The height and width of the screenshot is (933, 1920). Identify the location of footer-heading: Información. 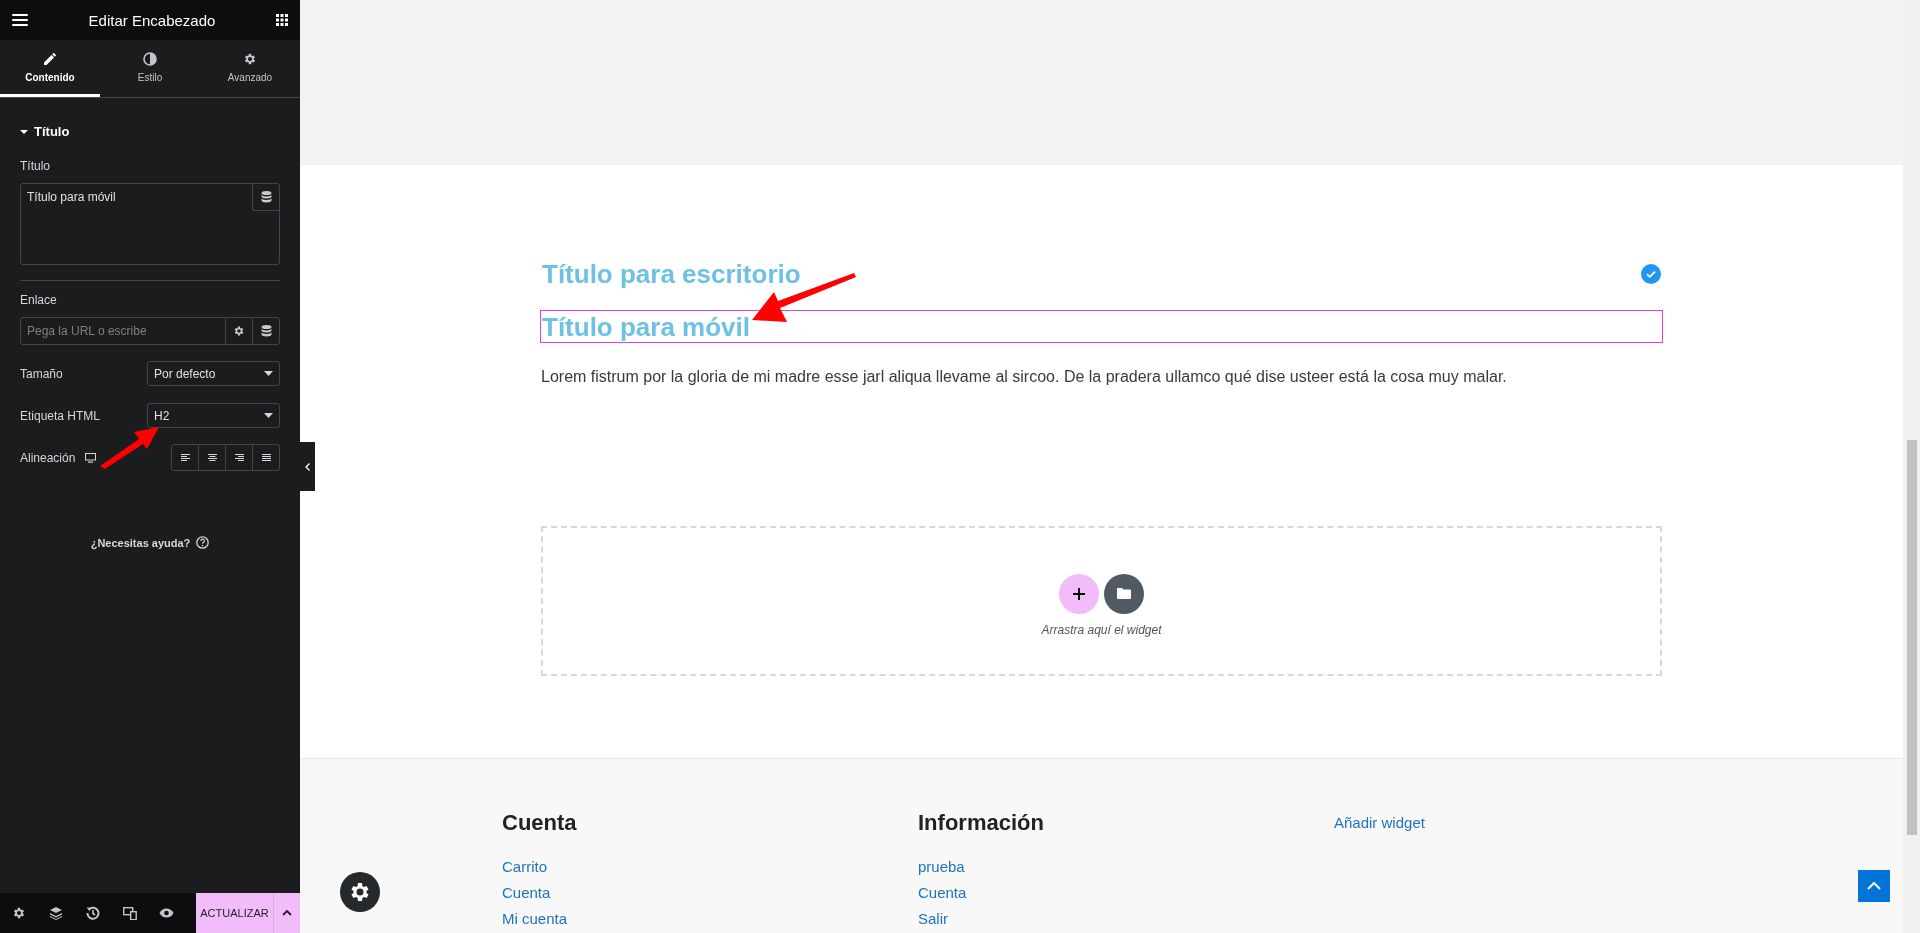
(981, 823).